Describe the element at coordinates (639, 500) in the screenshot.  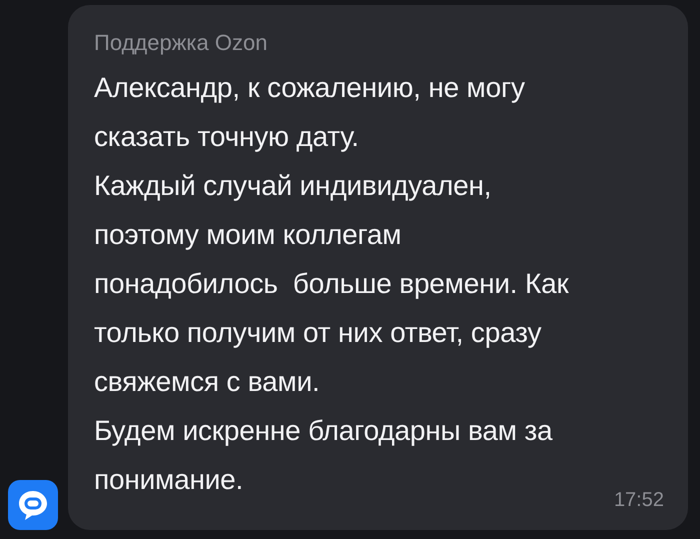
I see `message-time: 17:52` at that location.